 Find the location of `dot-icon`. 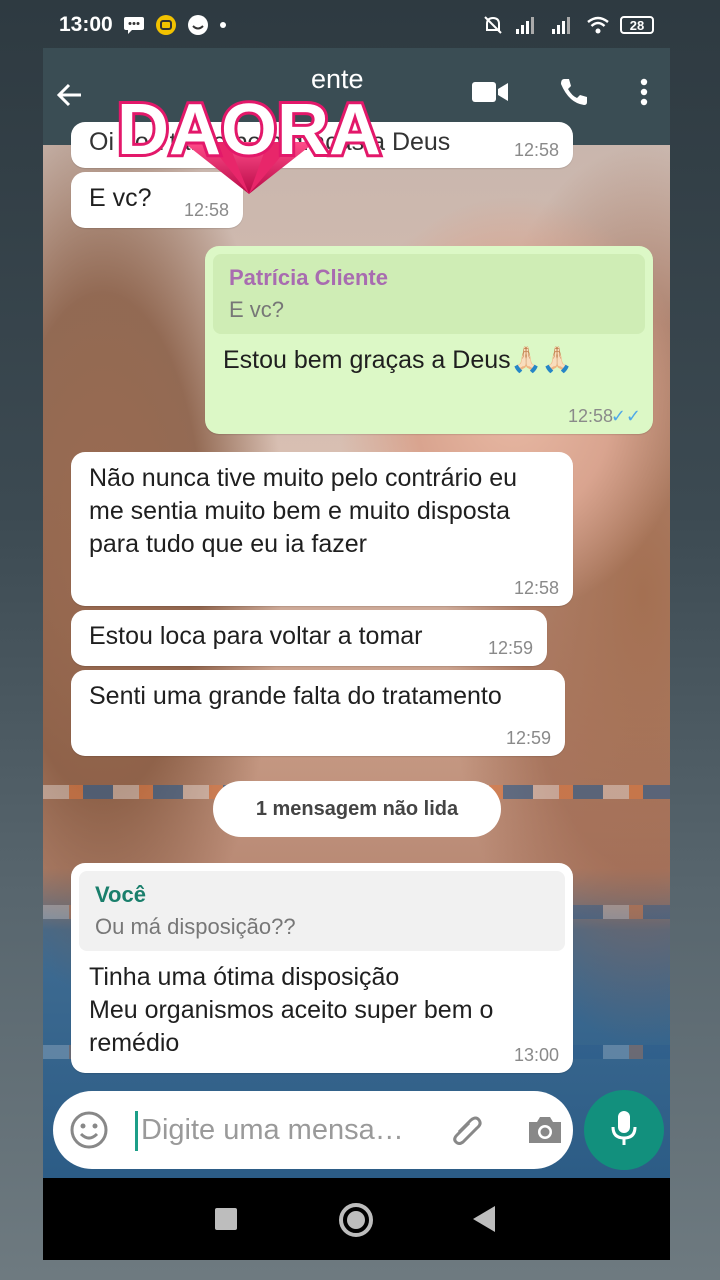

dot-icon is located at coordinates (223, 25).